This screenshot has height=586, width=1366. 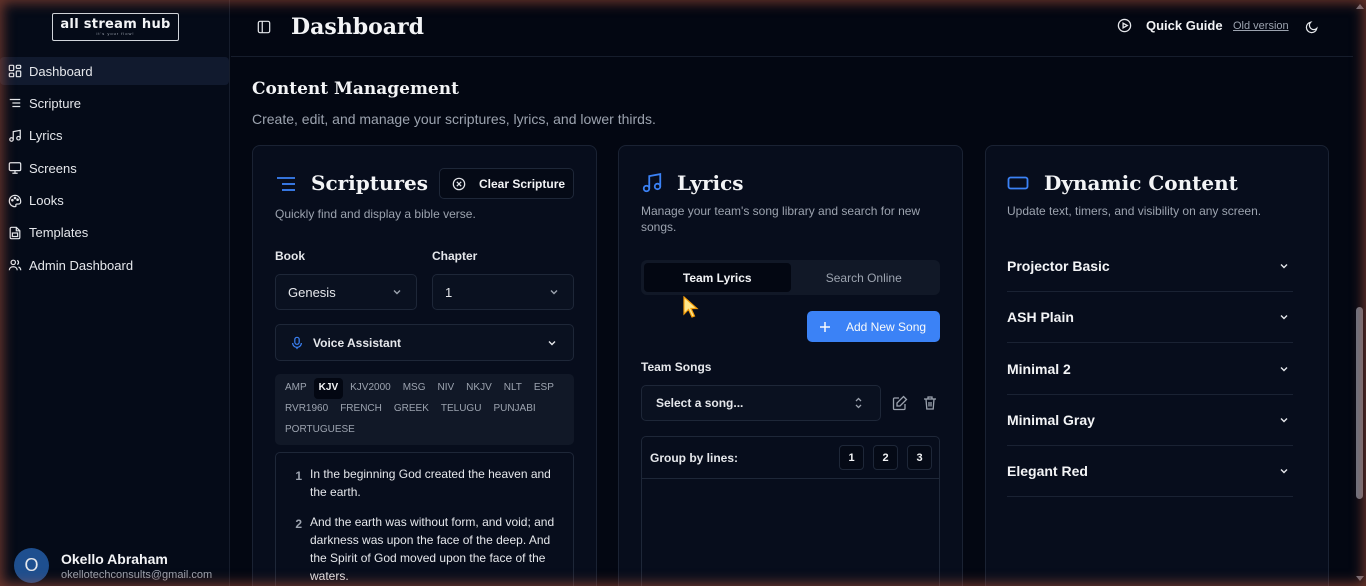 What do you see at coordinates (1170, 25) in the screenshot?
I see `quick-guide-button: Quick Guide` at bounding box center [1170, 25].